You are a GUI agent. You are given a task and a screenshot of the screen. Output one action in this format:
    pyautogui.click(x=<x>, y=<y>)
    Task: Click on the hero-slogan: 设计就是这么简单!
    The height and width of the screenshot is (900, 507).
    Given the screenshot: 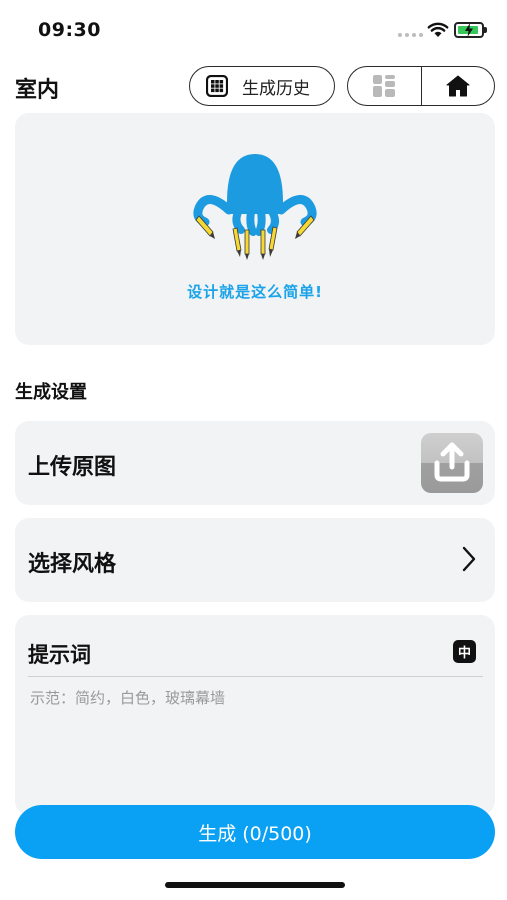 What is the action you would take?
    pyautogui.click(x=255, y=292)
    